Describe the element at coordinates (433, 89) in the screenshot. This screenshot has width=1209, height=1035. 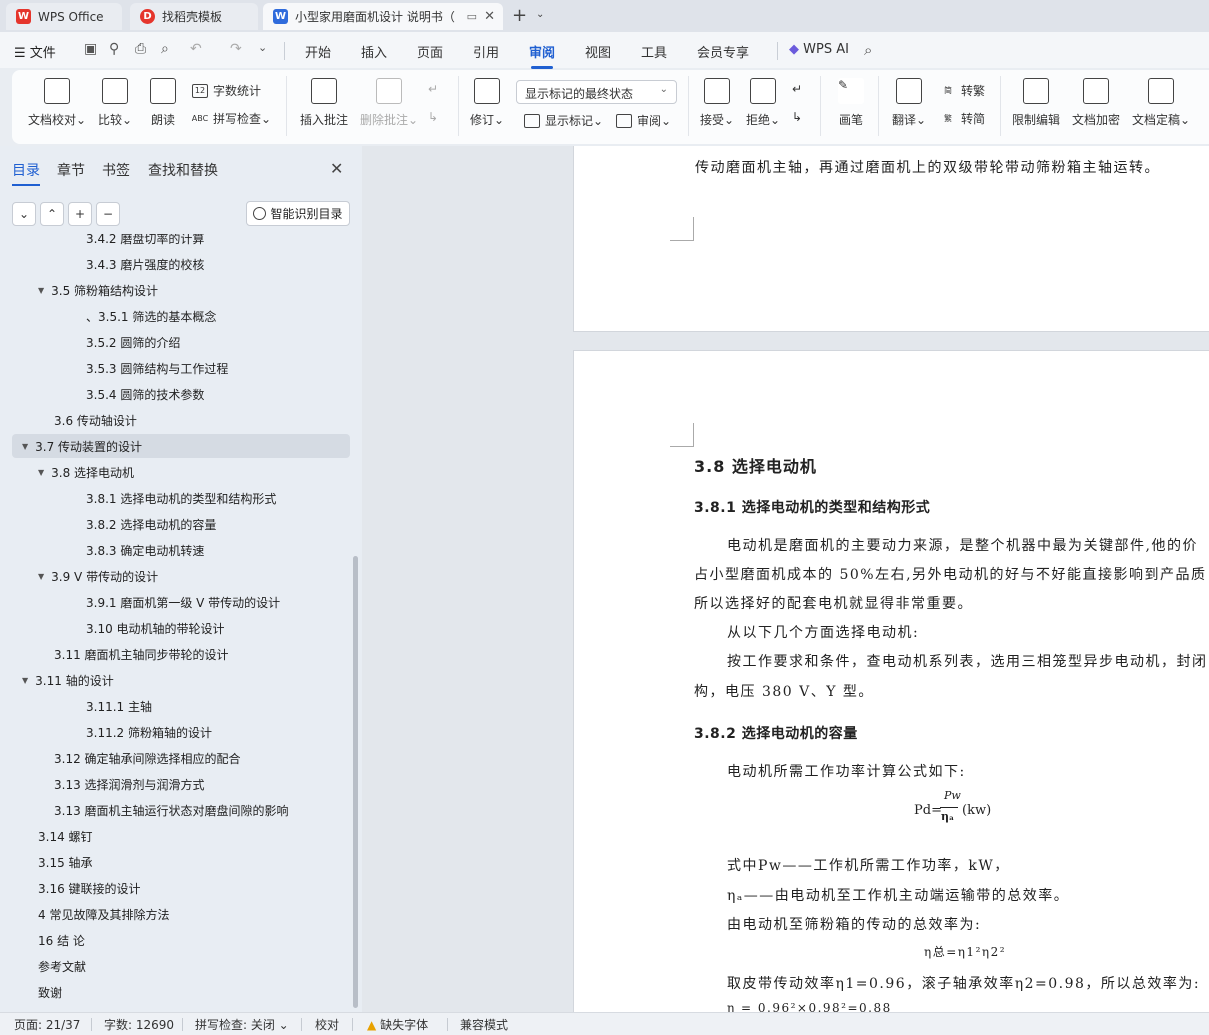
I see `prev-comment-icon: ↵` at that location.